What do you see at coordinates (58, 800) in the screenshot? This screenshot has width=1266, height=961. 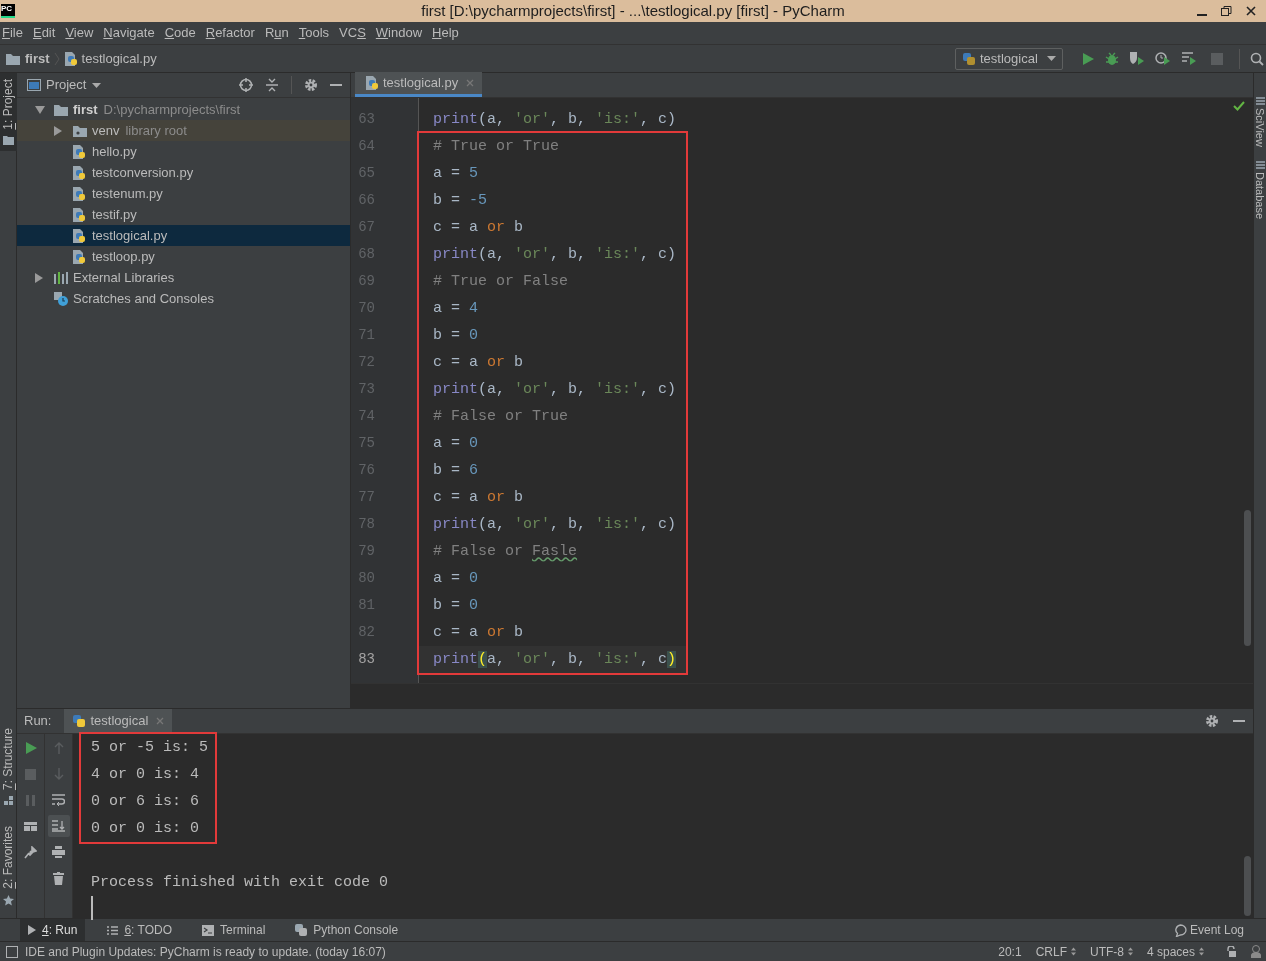 I see `soft-wrap-icon` at bounding box center [58, 800].